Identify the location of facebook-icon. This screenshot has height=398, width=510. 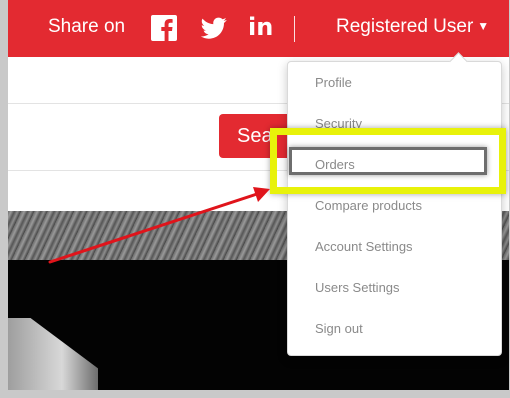
(164, 28).